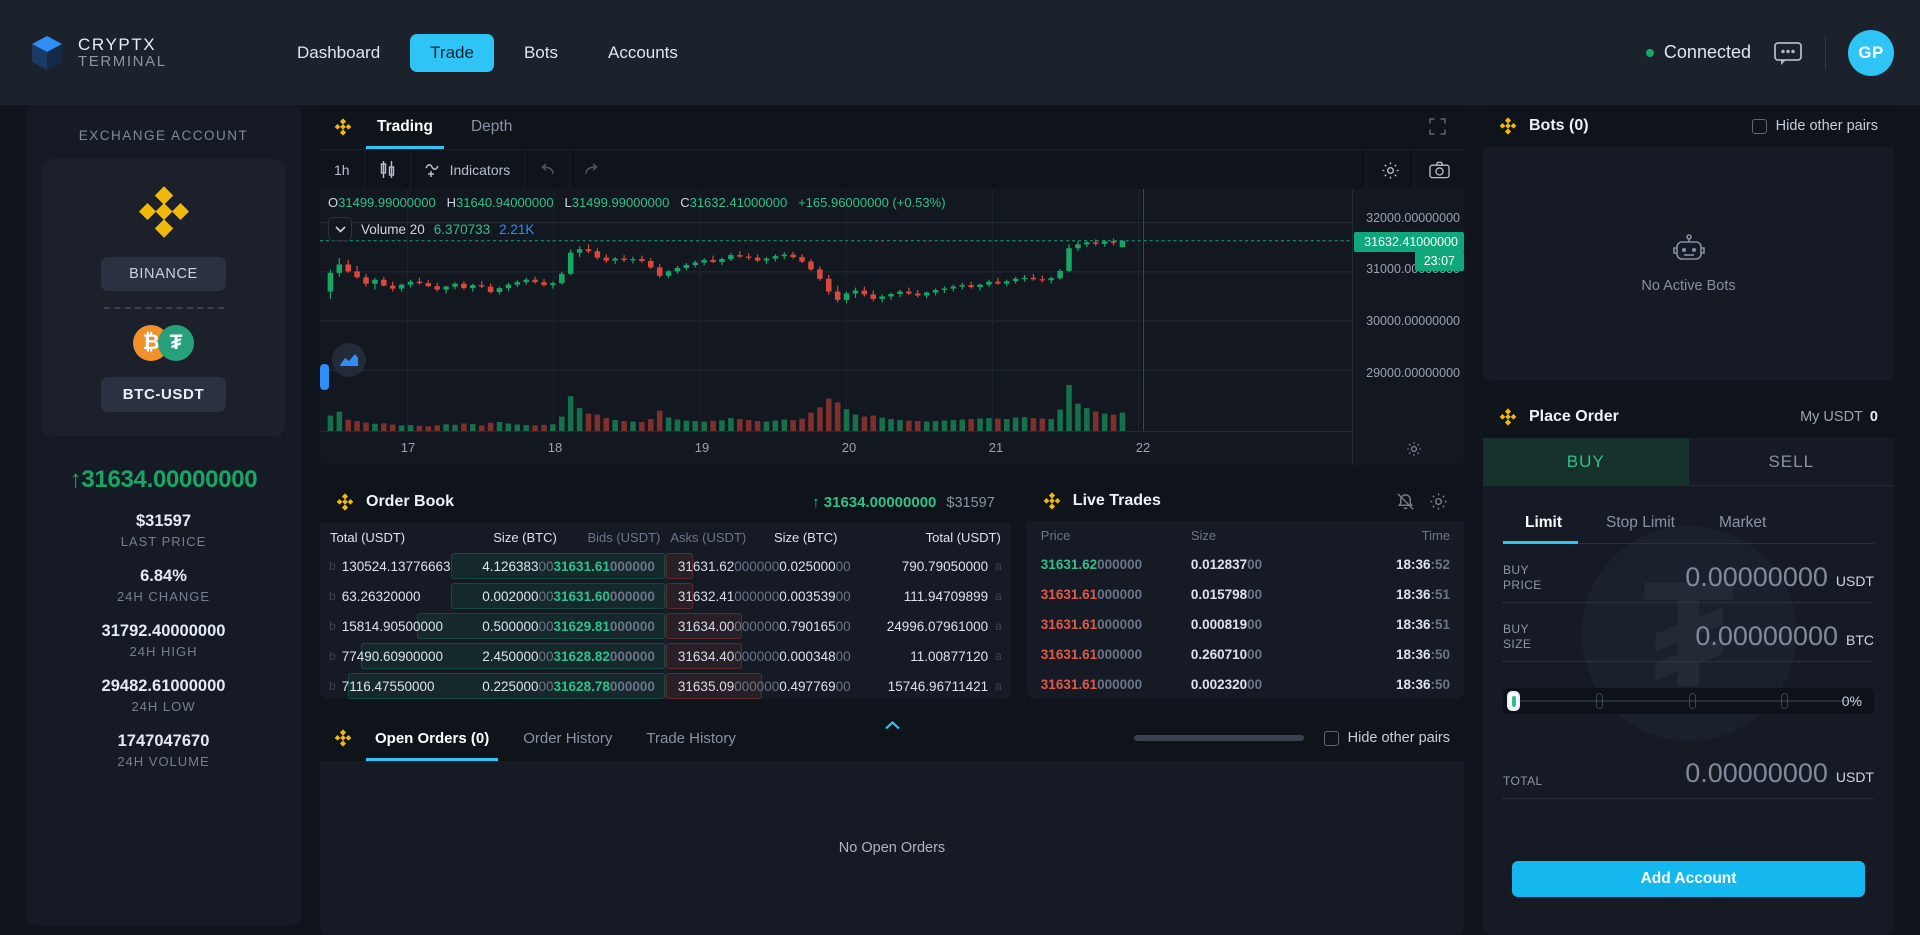  What do you see at coordinates (163, 750) in the screenshot?
I see `stat-24h-volume: 1747047670 24H VOLUME` at bounding box center [163, 750].